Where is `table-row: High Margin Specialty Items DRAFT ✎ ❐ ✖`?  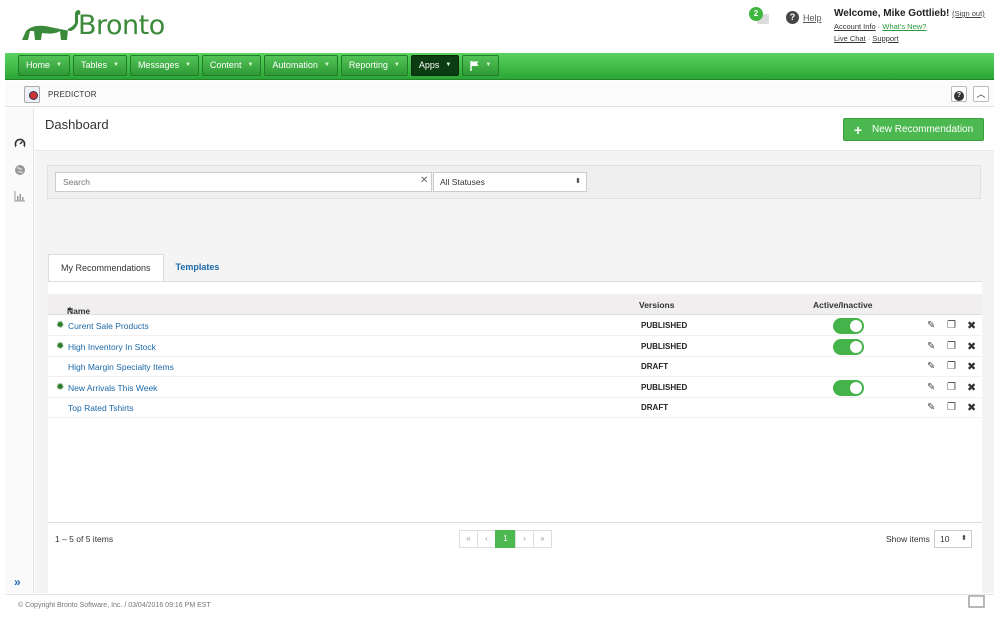 table-row: High Margin Specialty Items DRAFT ✎ ❐ ✖ is located at coordinates (515, 367).